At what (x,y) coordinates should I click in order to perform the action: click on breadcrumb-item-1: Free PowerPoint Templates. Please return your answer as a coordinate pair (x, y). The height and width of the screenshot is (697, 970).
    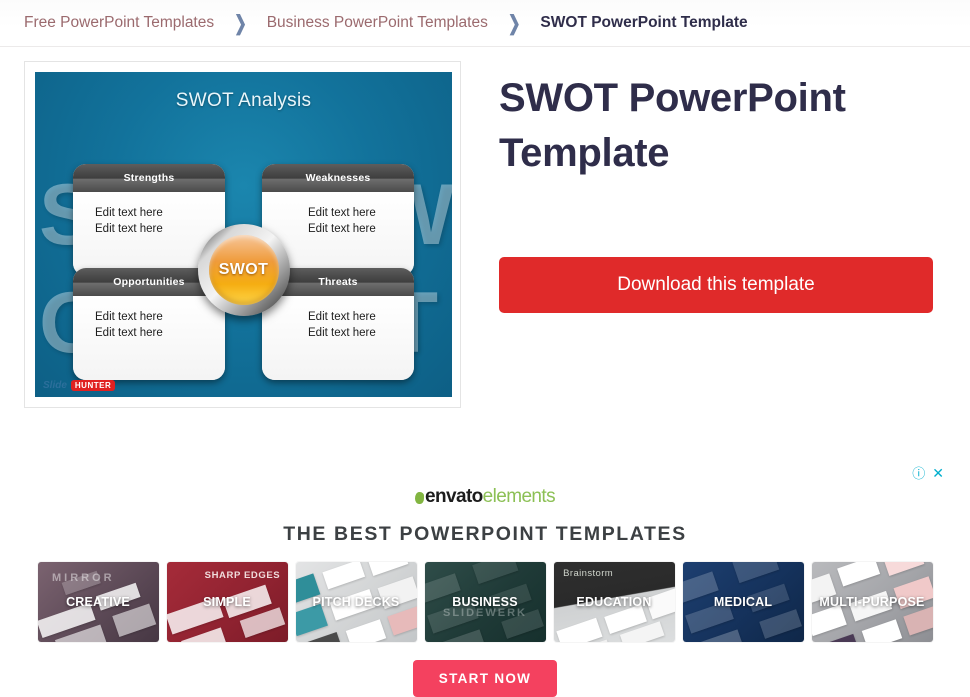
    Looking at the image, I should click on (119, 23).